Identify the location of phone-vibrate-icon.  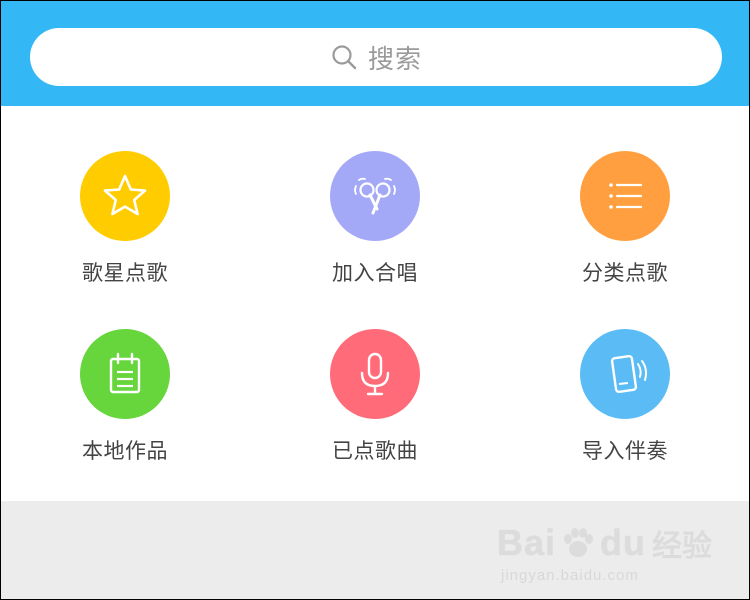
(628, 374).